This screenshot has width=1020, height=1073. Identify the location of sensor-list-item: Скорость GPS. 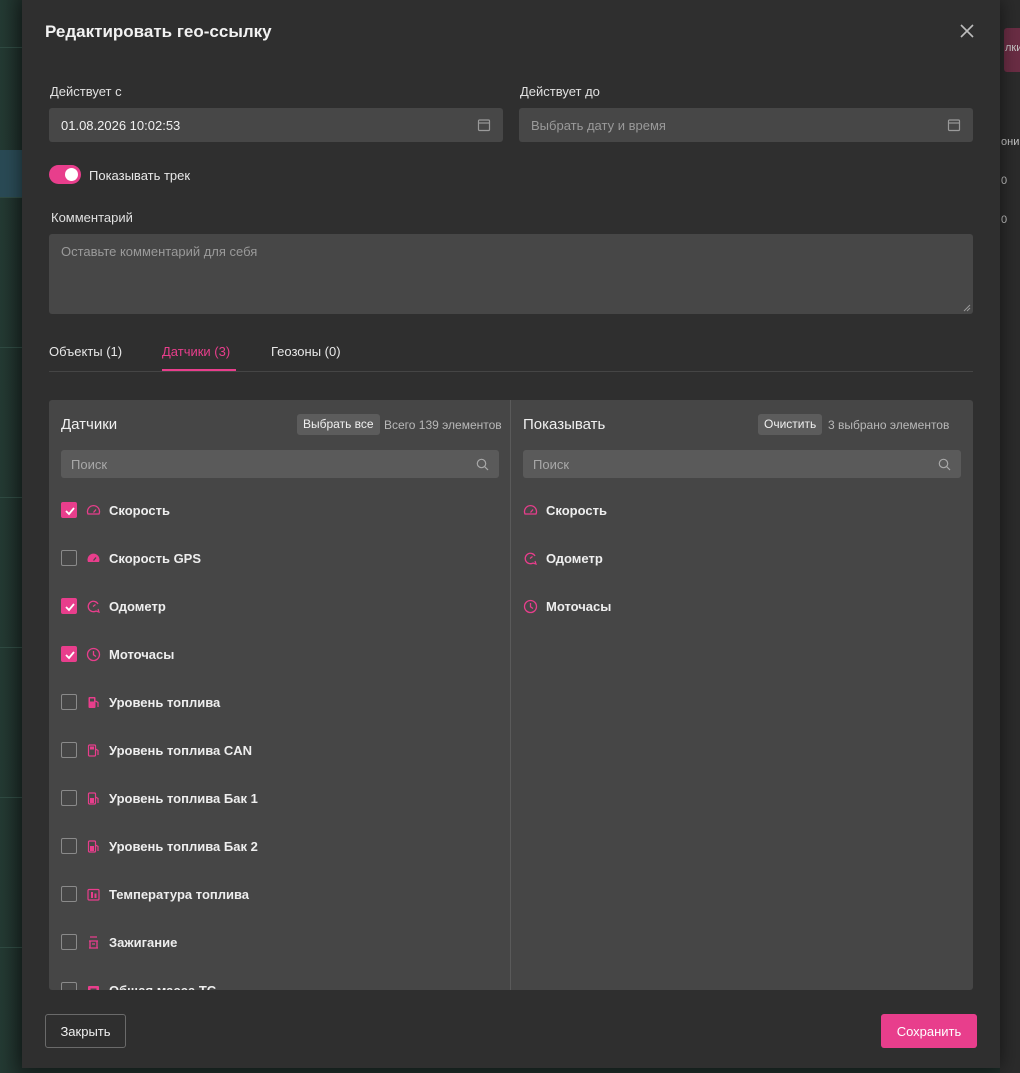
(131, 558).